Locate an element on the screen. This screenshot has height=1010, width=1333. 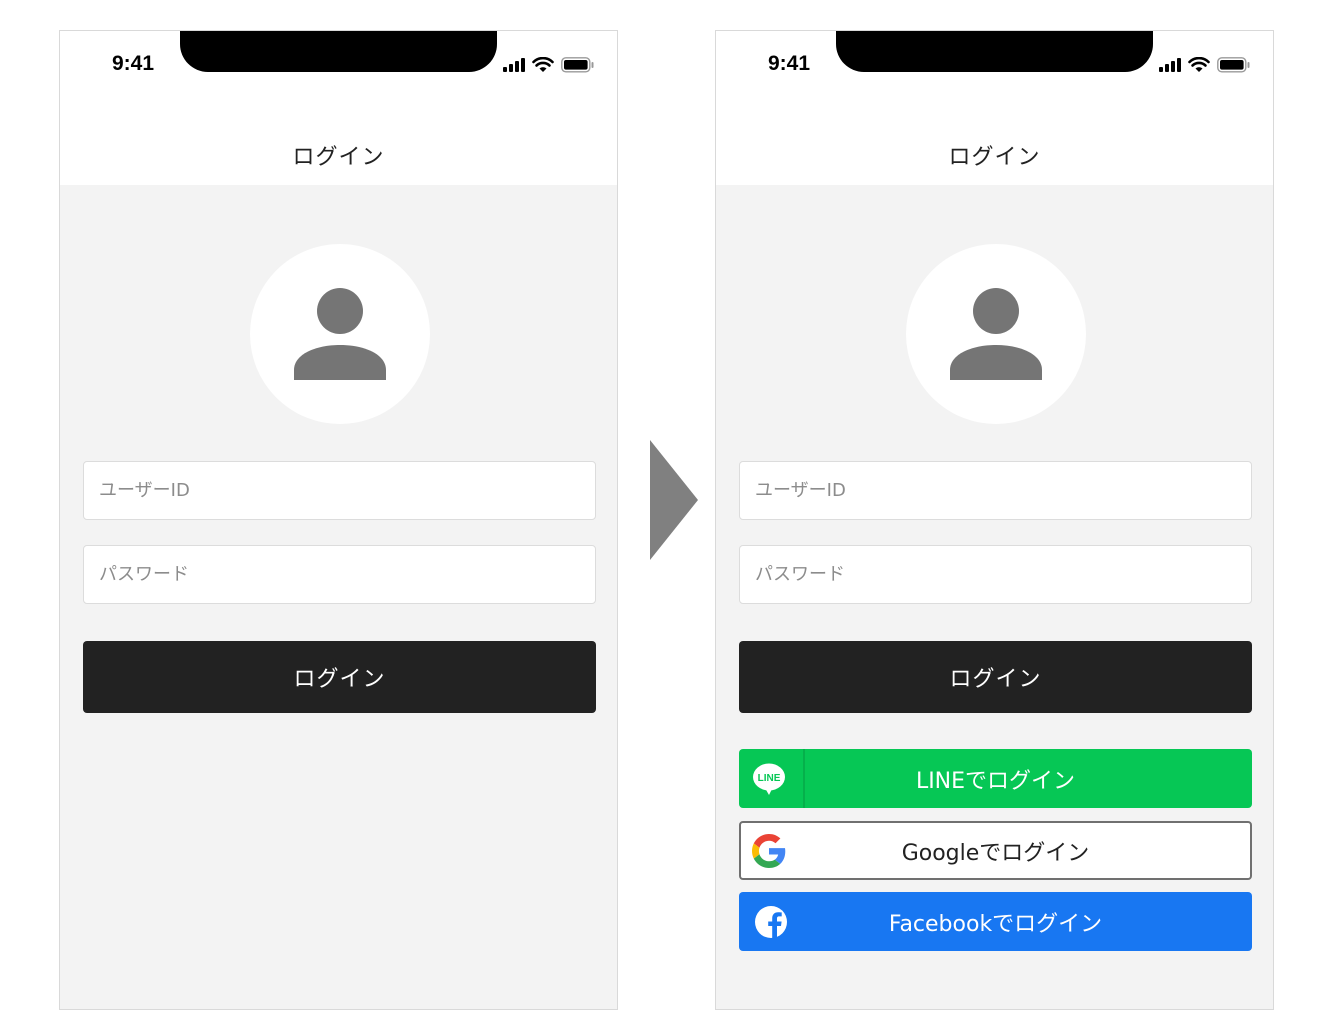
facebook-login-label: Facebookでログイン is located at coordinates (995, 924).